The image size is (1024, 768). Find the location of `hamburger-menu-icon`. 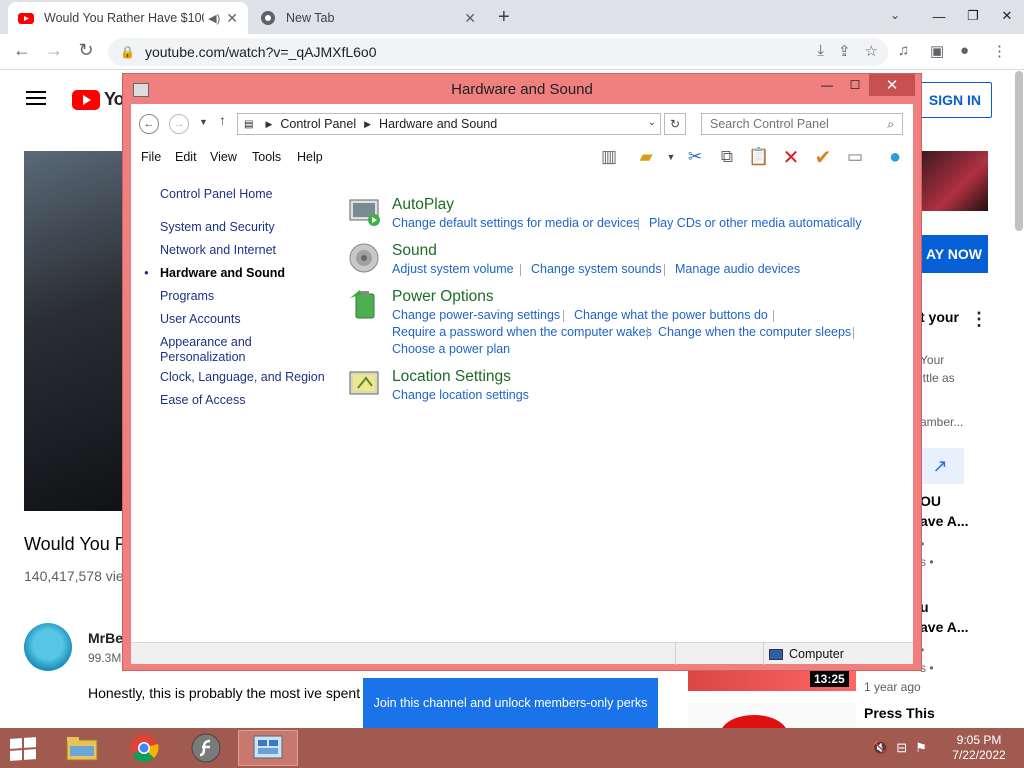

hamburger-menu-icon is located at coordinates (36, 98).